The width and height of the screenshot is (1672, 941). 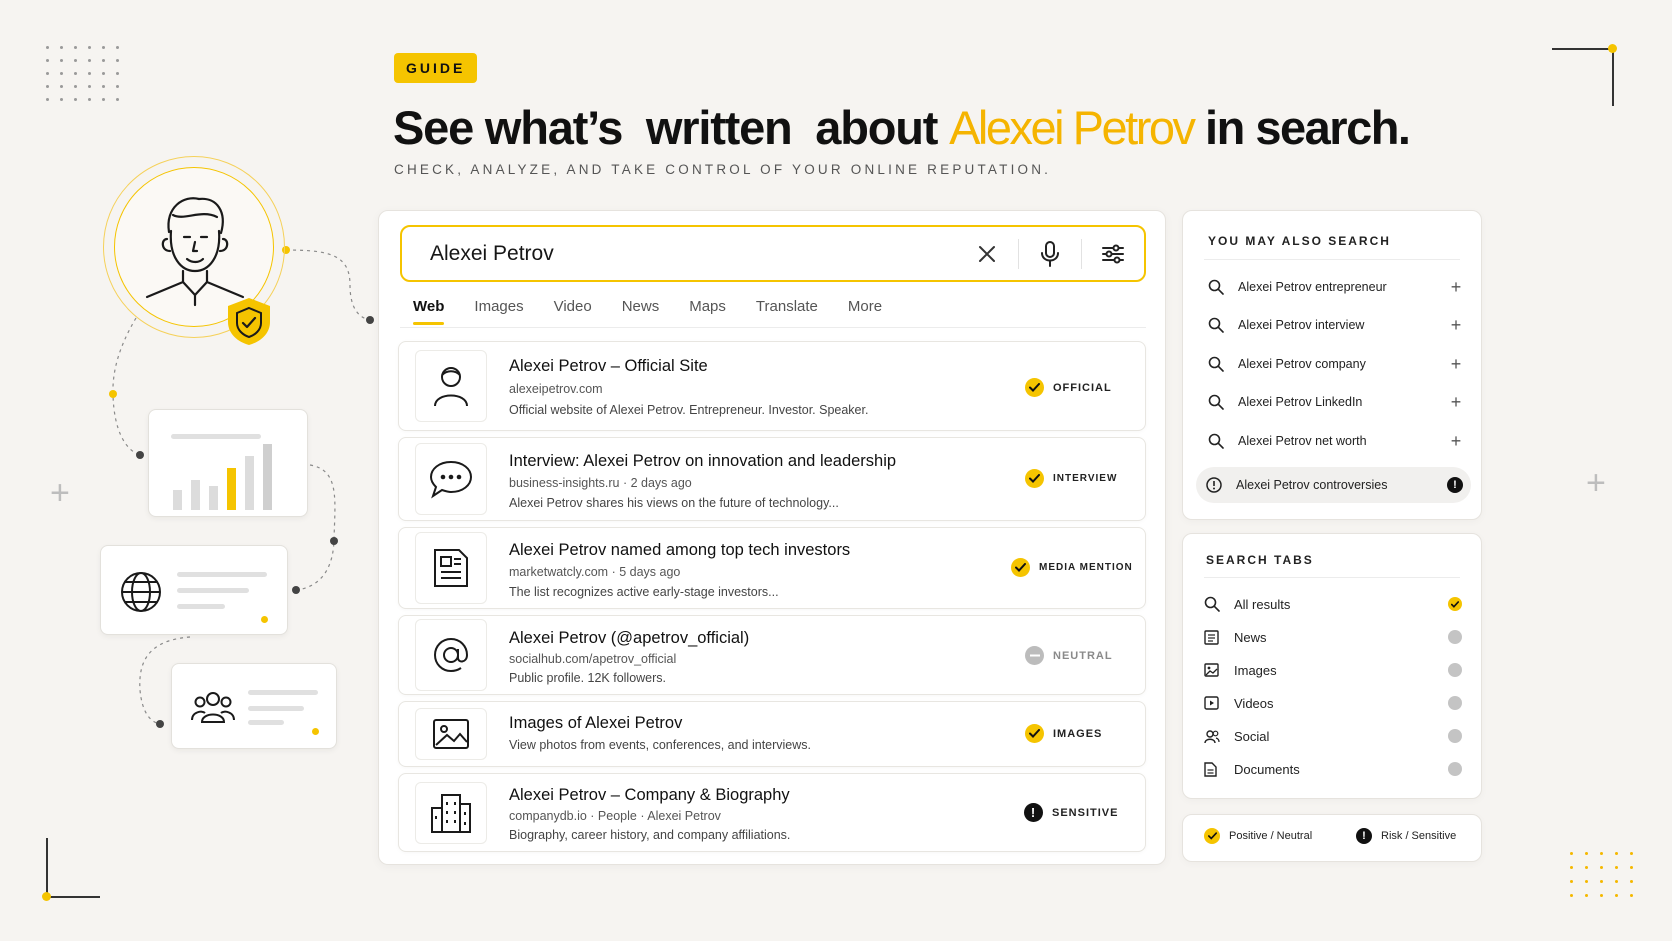 What do you see at coordinates (1333, 769) in the screenshot?
I see `search-tab-documents: Documents` at bounding box center [1333, 769].